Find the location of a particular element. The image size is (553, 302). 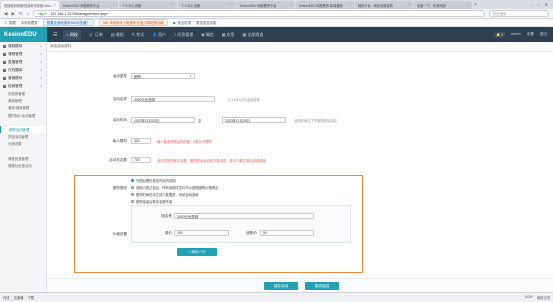

url-input: http:// 192.168.1.207/Mnanage/Index.aspx is located at coordinates (259, 13).